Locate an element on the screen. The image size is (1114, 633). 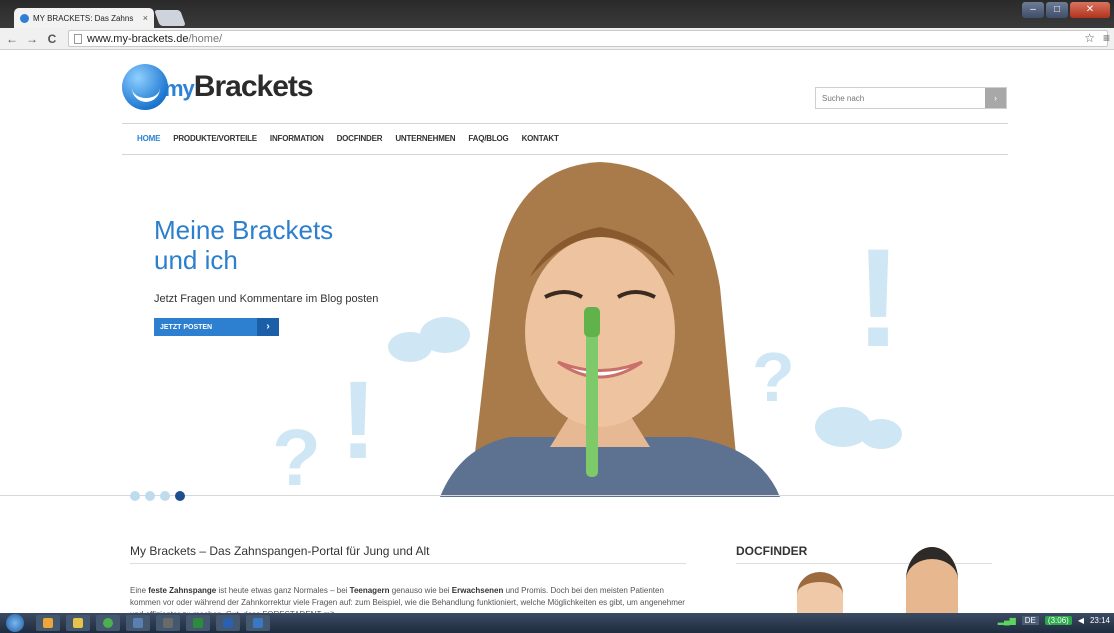
address-bar: www.my-brackets.de/home/ is located at coordinates (588, 38).